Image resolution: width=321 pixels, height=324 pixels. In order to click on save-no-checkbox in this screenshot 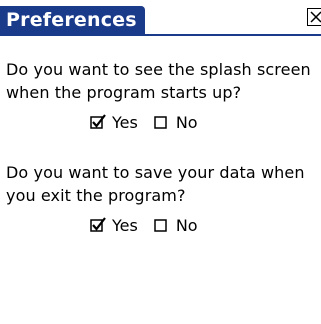, I will do `click(162, 225)`.